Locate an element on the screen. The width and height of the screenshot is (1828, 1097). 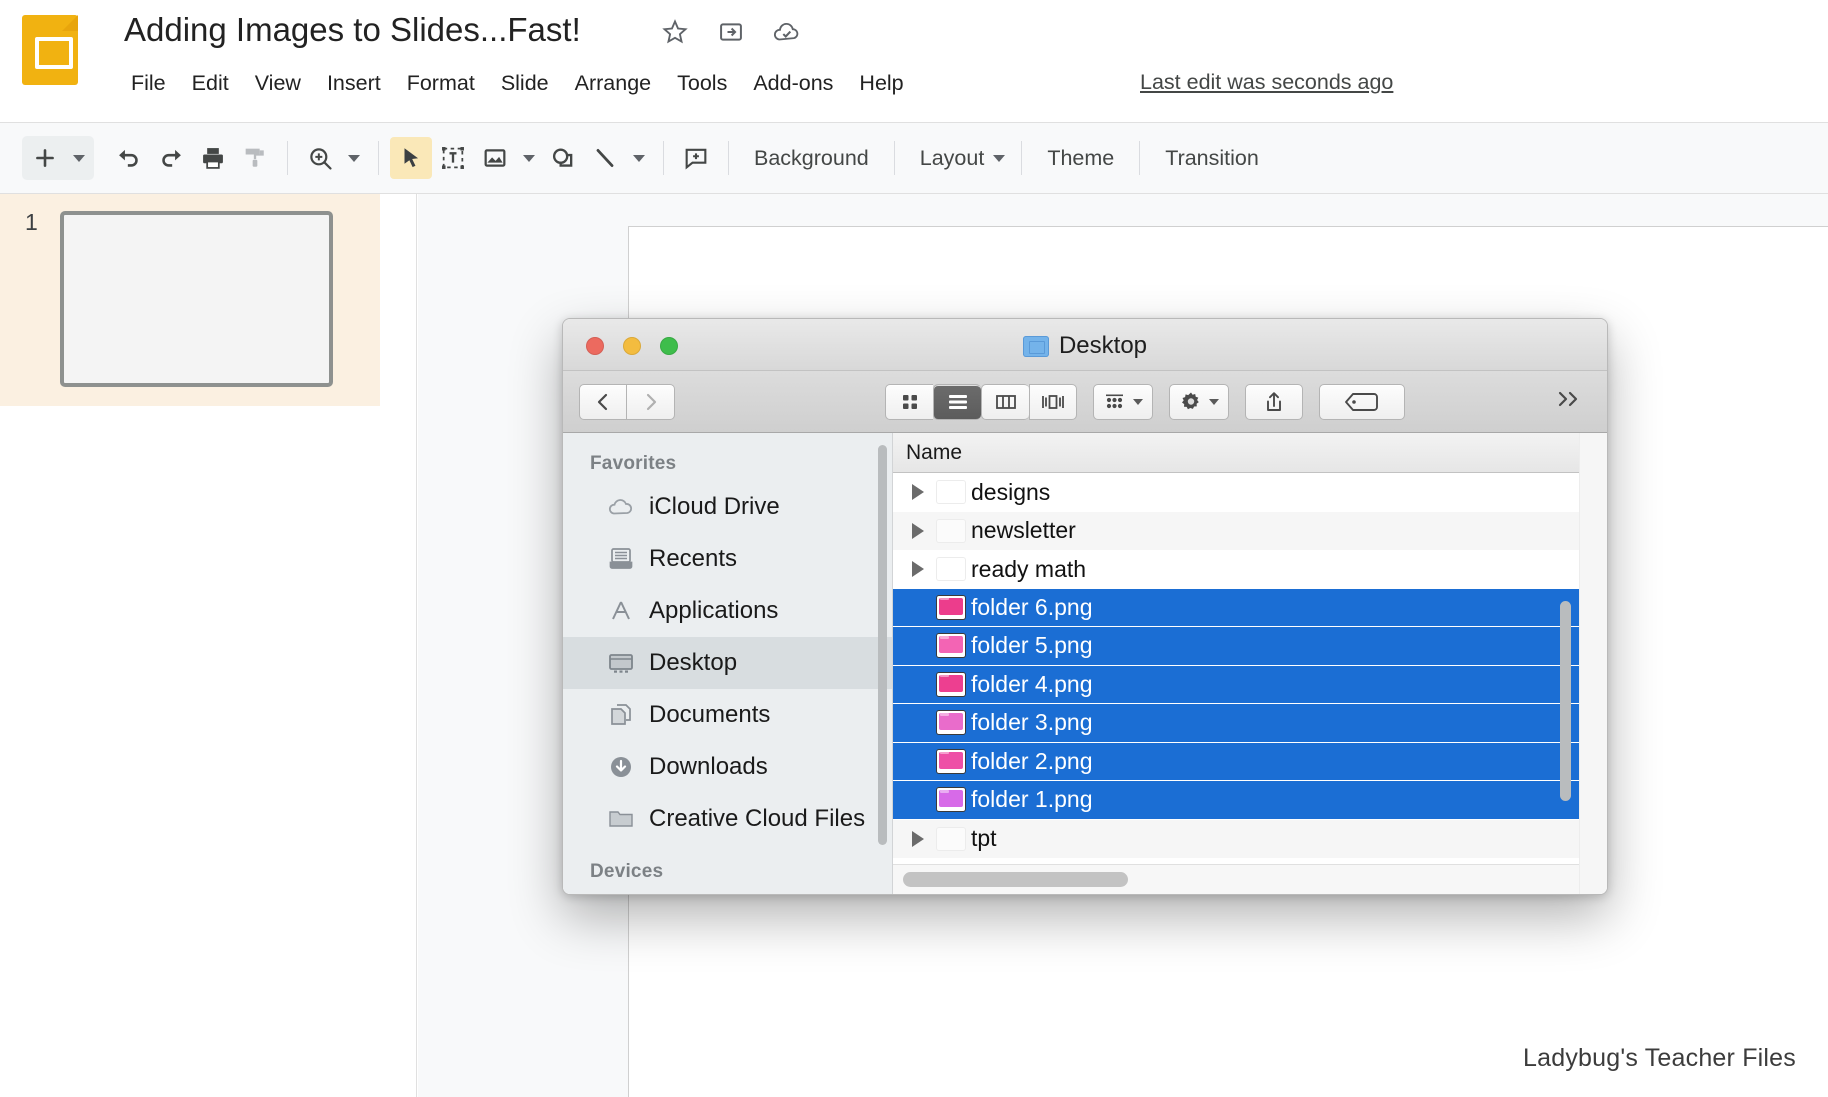
table-row: folder 5.png is located at coordinates (1236, 646).